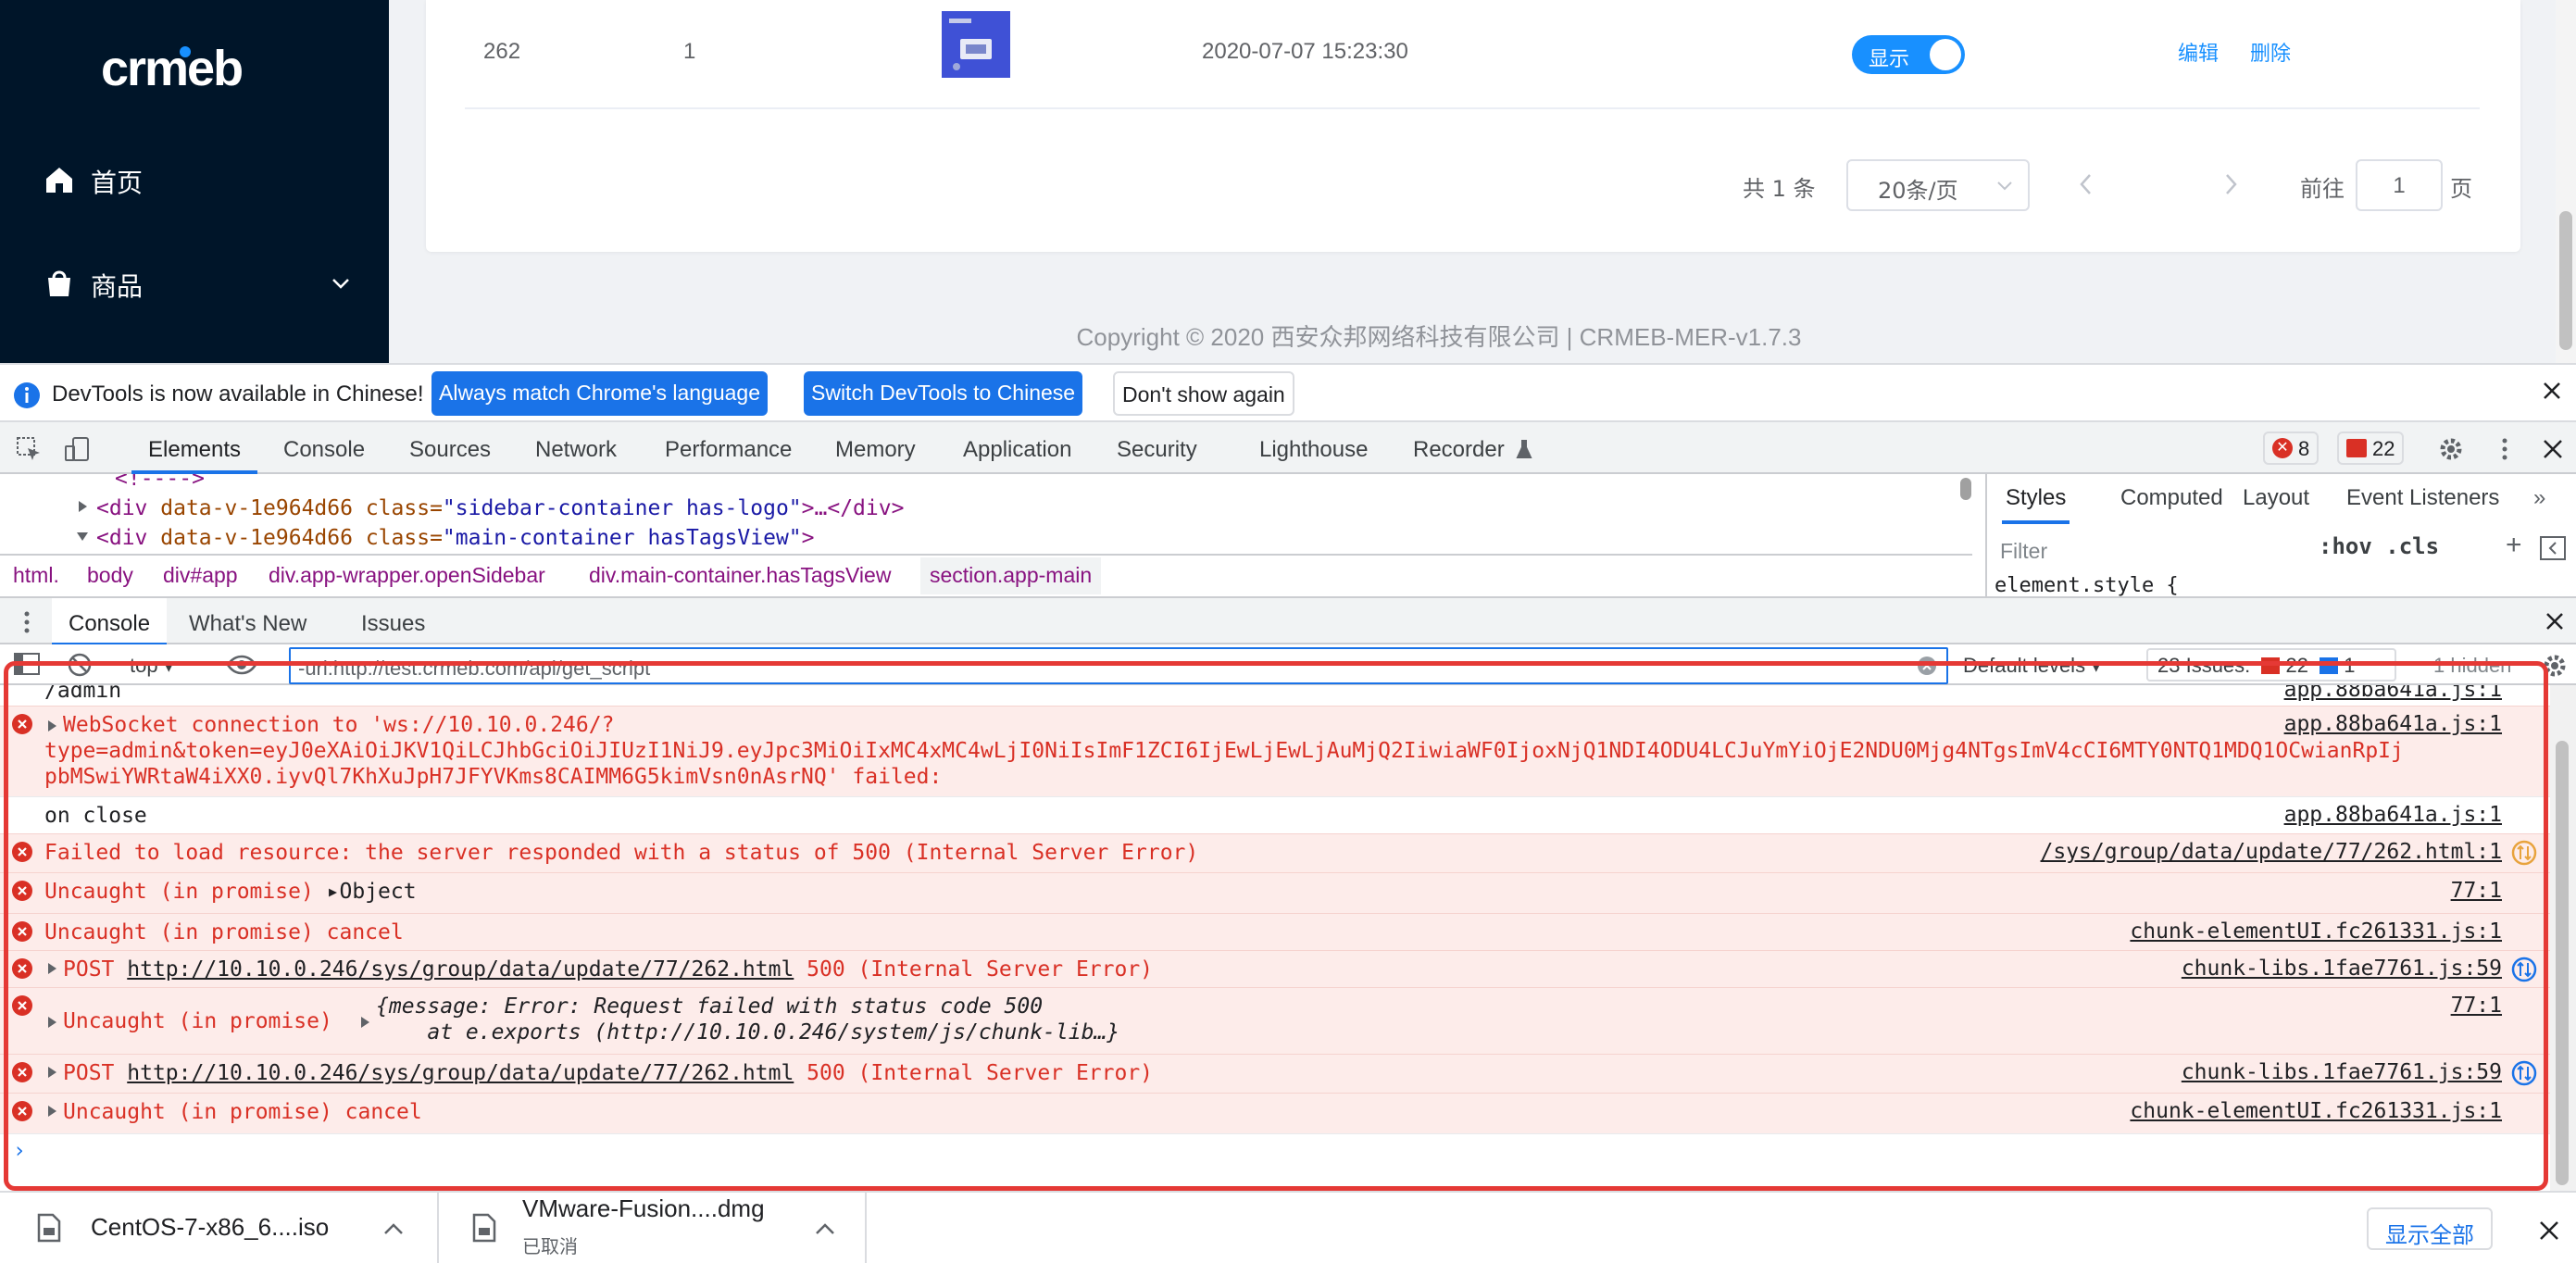 This screenshot has height=1263, width=2576. Describe the element at coordinates (2555, 621) in the screenshot. I see `close-drawer-icon` at that location.